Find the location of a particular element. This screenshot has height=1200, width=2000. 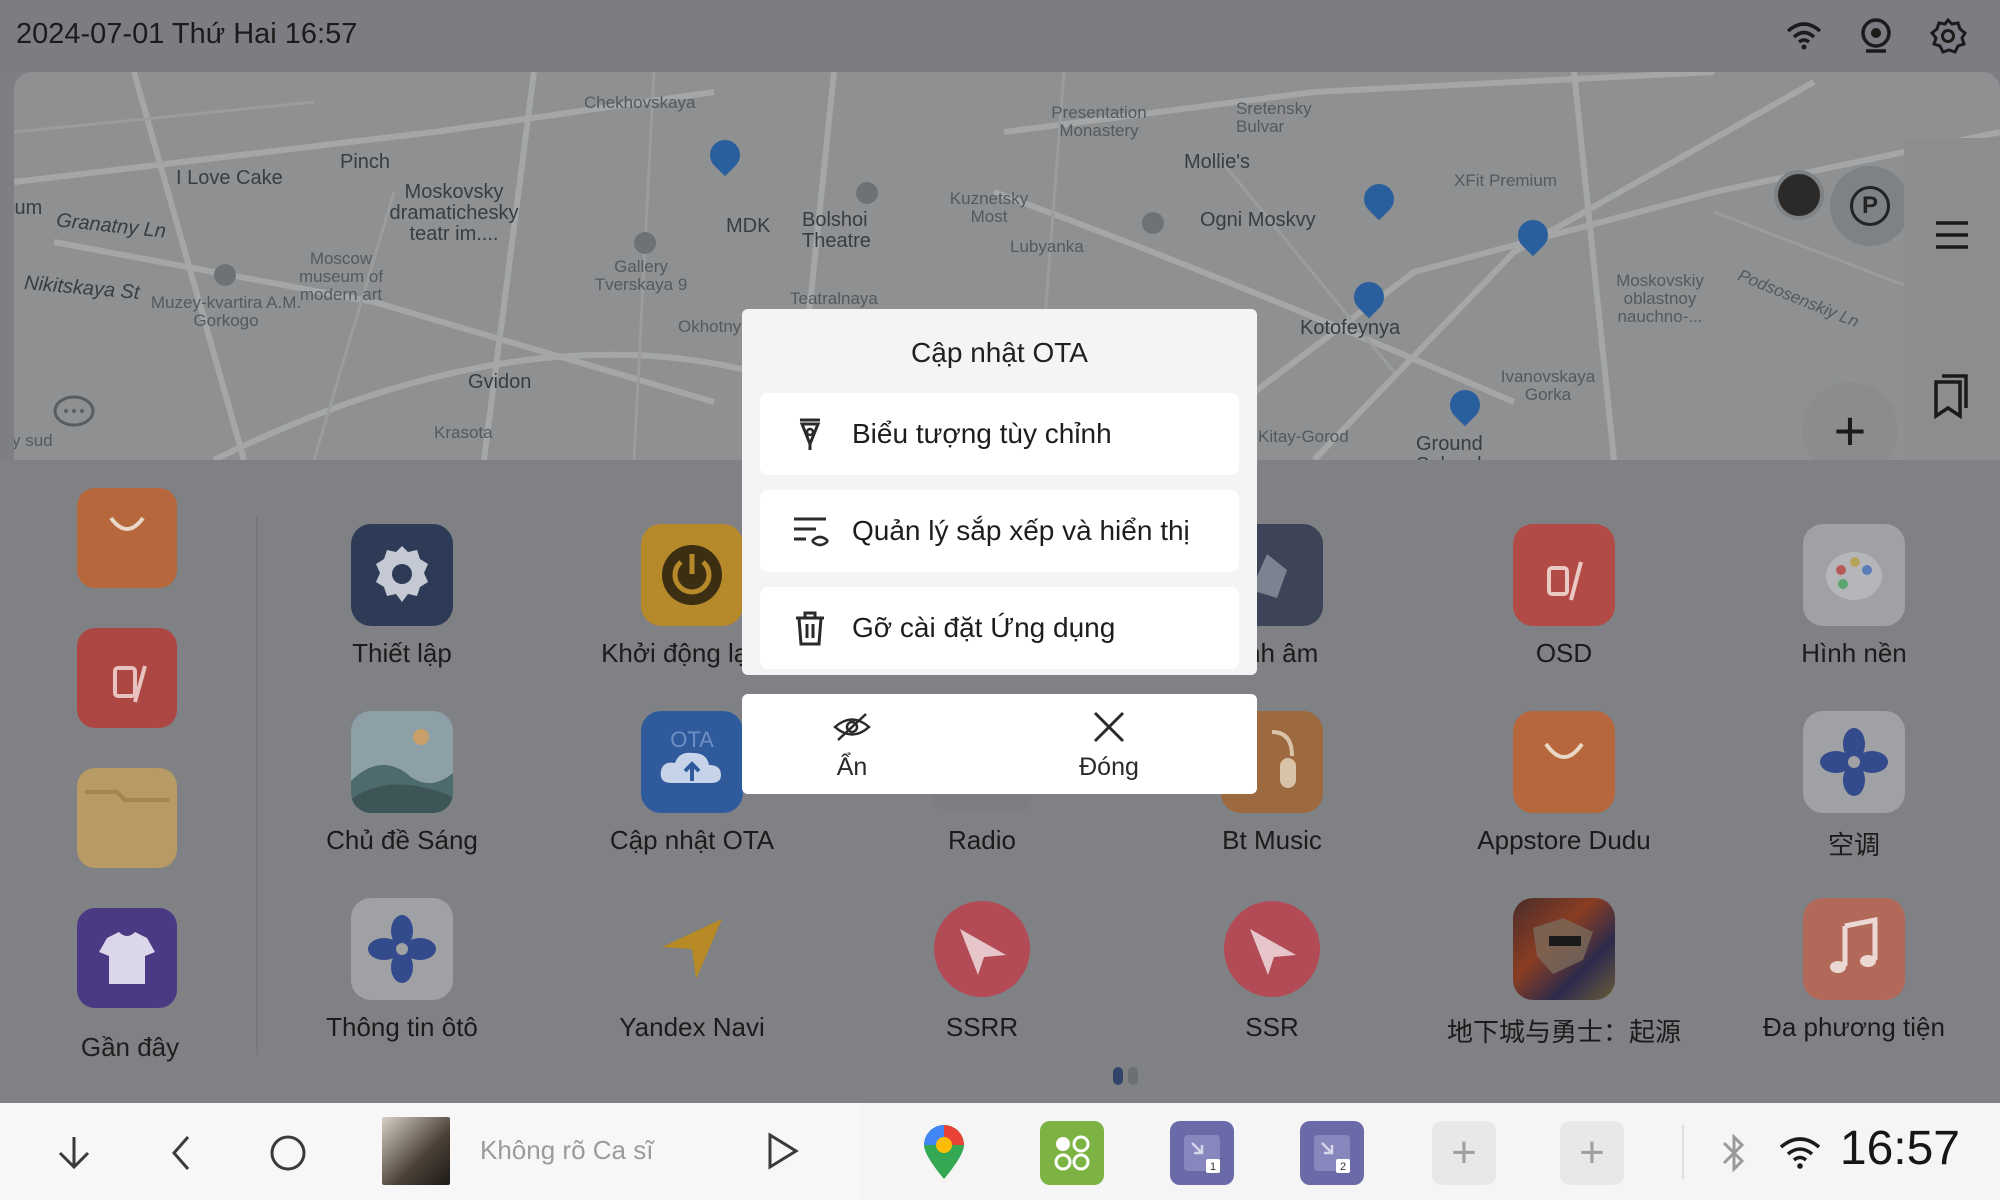

app-label: Cập nhật OTA is located at coordinates (692, 840).